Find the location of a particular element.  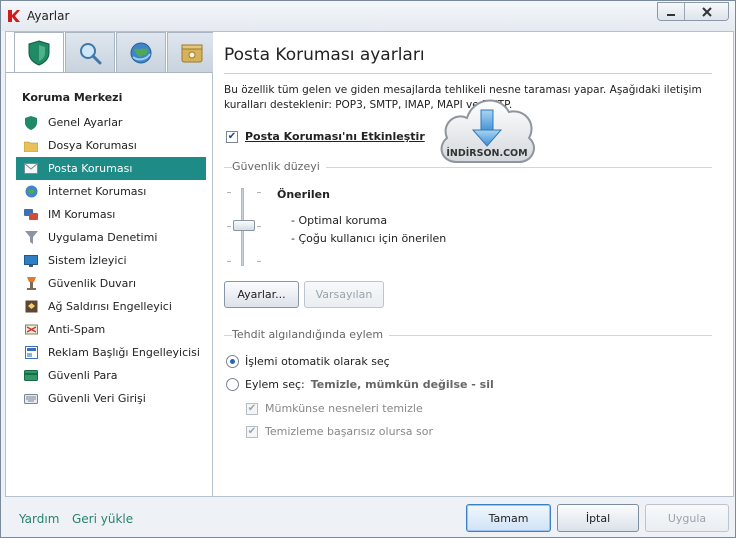

radio-auto-action is located at coordinates (232, 361).